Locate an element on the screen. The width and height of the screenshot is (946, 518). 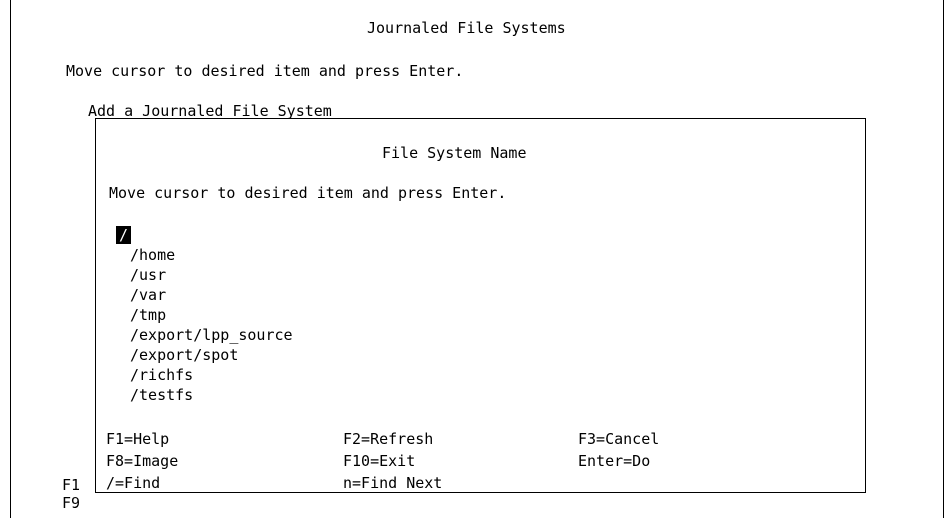
fkey-image: F8=Image is located at coordinates (142, 461).